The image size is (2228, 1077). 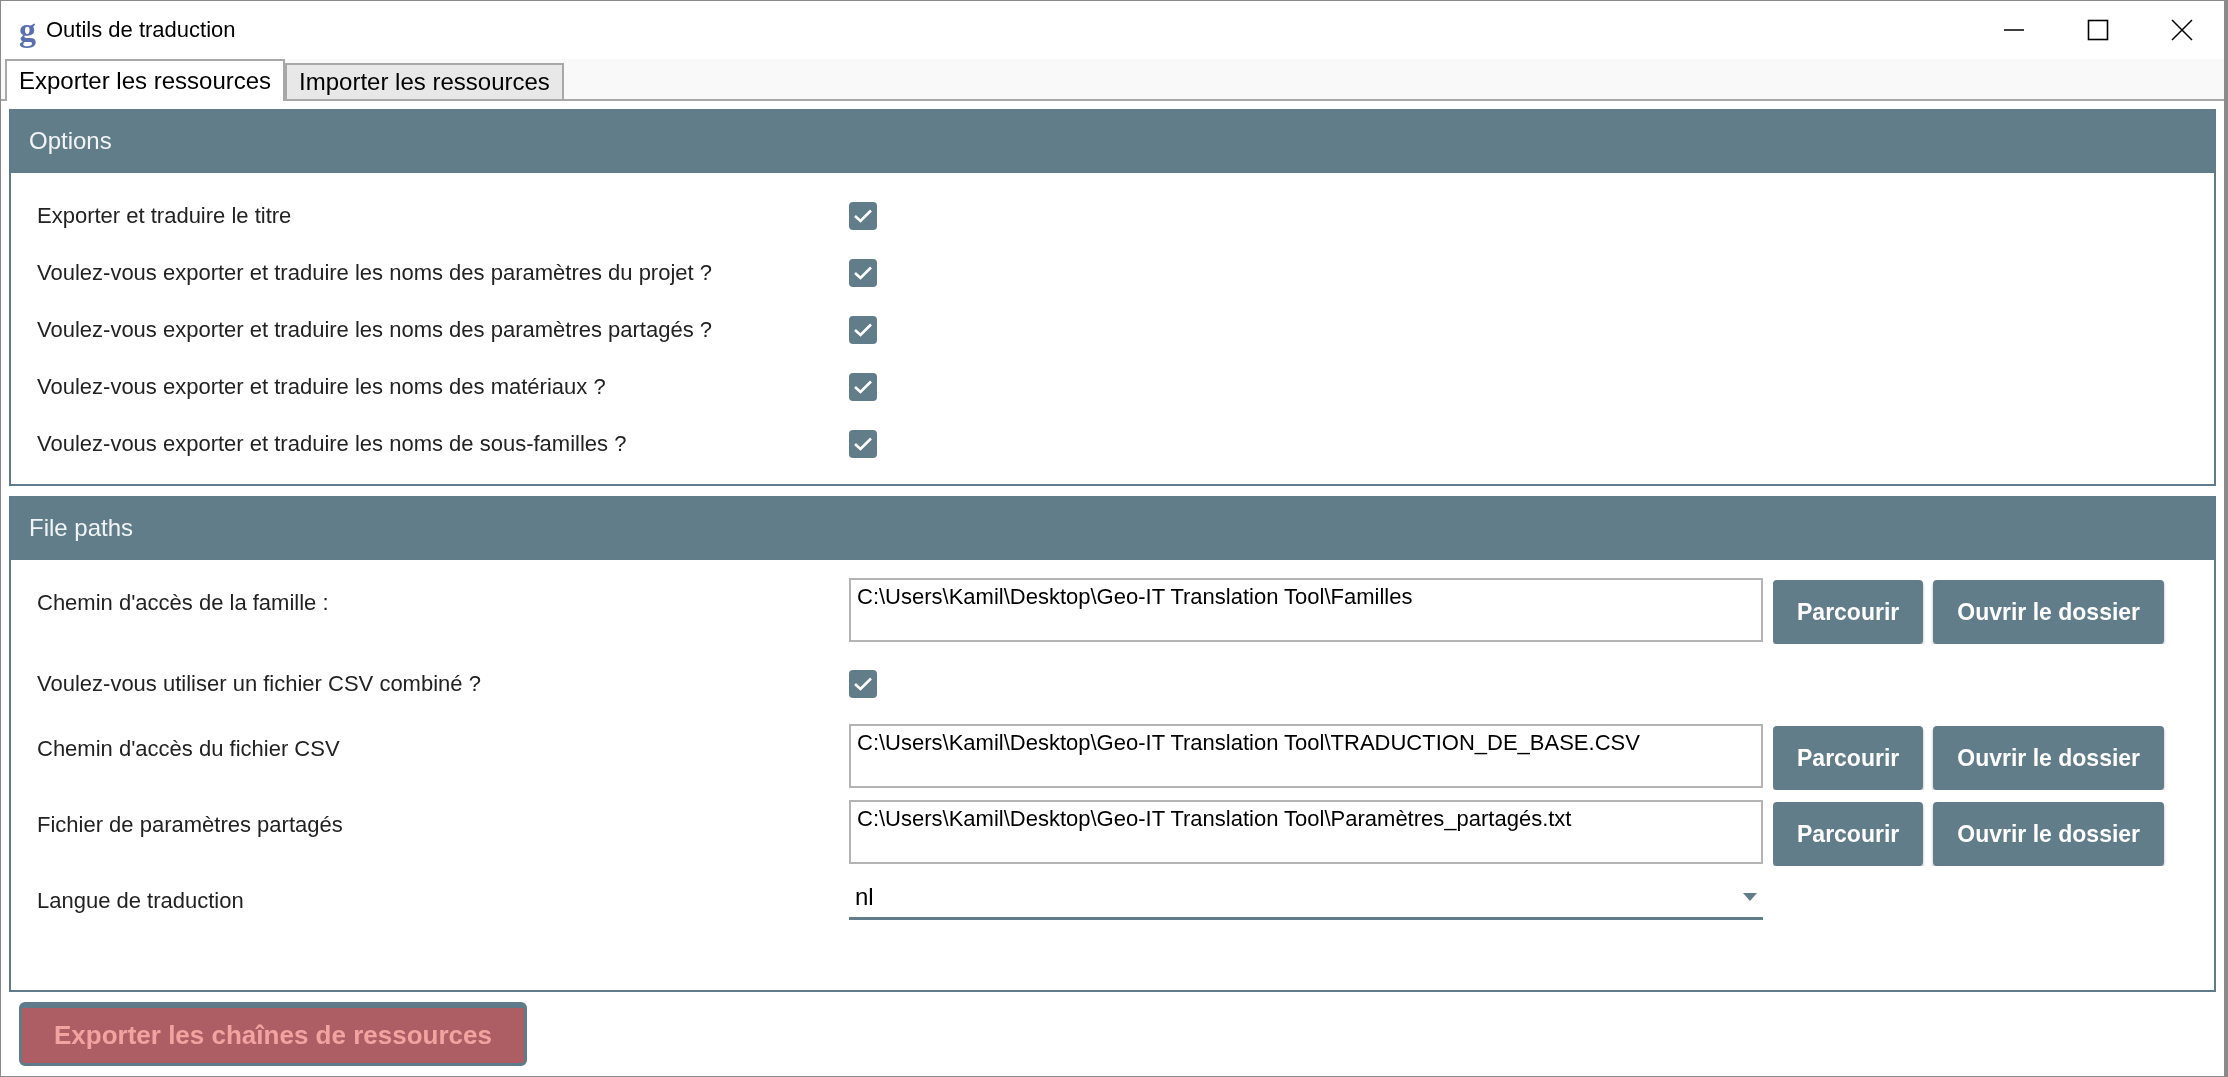 What do you see at coordinates (183, 602) in the screenshot?
I see `field-label: Chemin d'accès de la famille :` at bounding box center [183, 602].